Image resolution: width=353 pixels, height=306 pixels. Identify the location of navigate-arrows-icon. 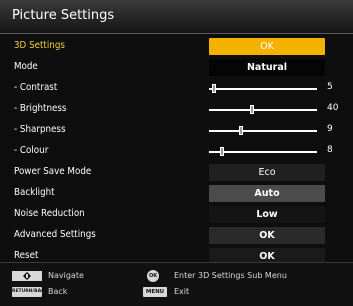
(27, 276).